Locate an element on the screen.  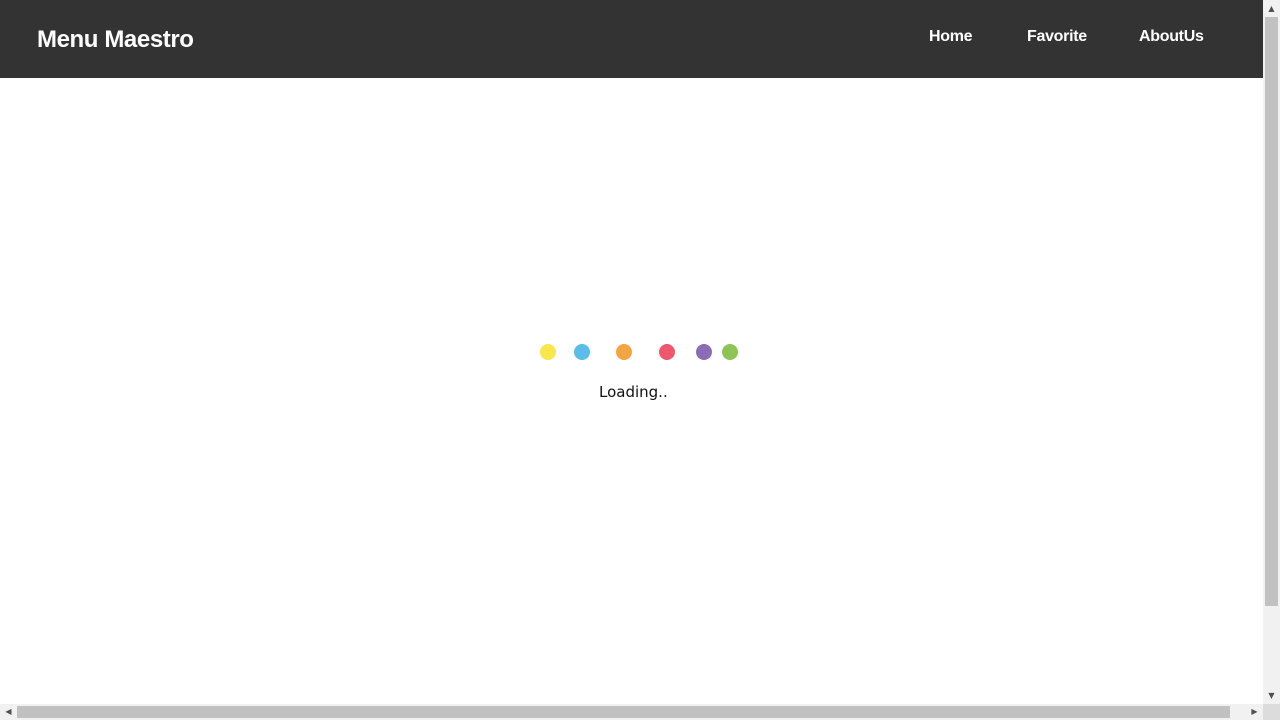
brand-logo: Menu Maestro is located at coordinates (115, 40).